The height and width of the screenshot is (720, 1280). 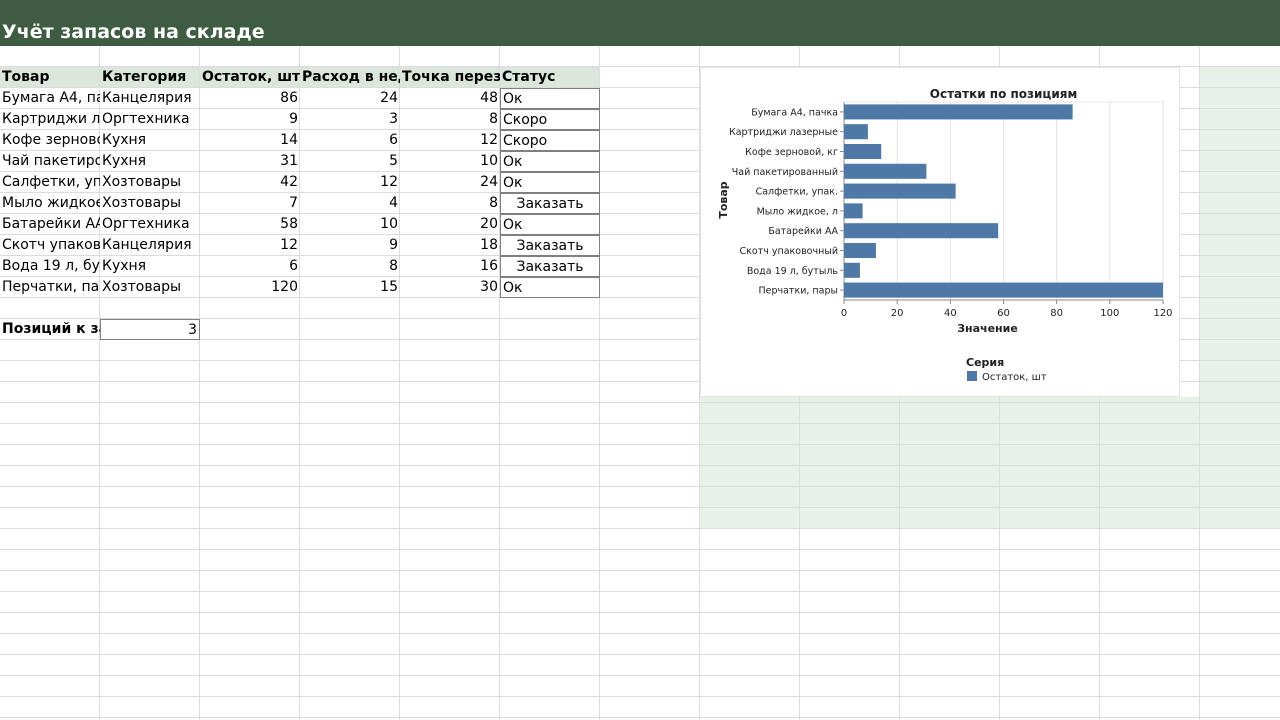 What do you see at coordinates (250, 287) in the screenshot?
I see `cell-stock: 120` at bounding box center [250, 287].